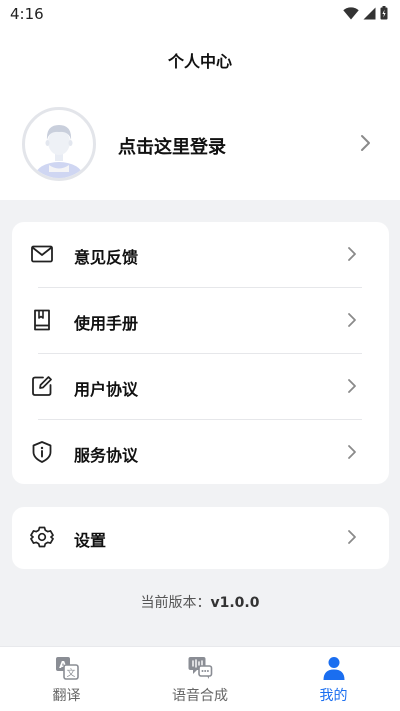 The height and width of the screenshot is (711, 400). I want to click on status-icons, so click(365, 13).